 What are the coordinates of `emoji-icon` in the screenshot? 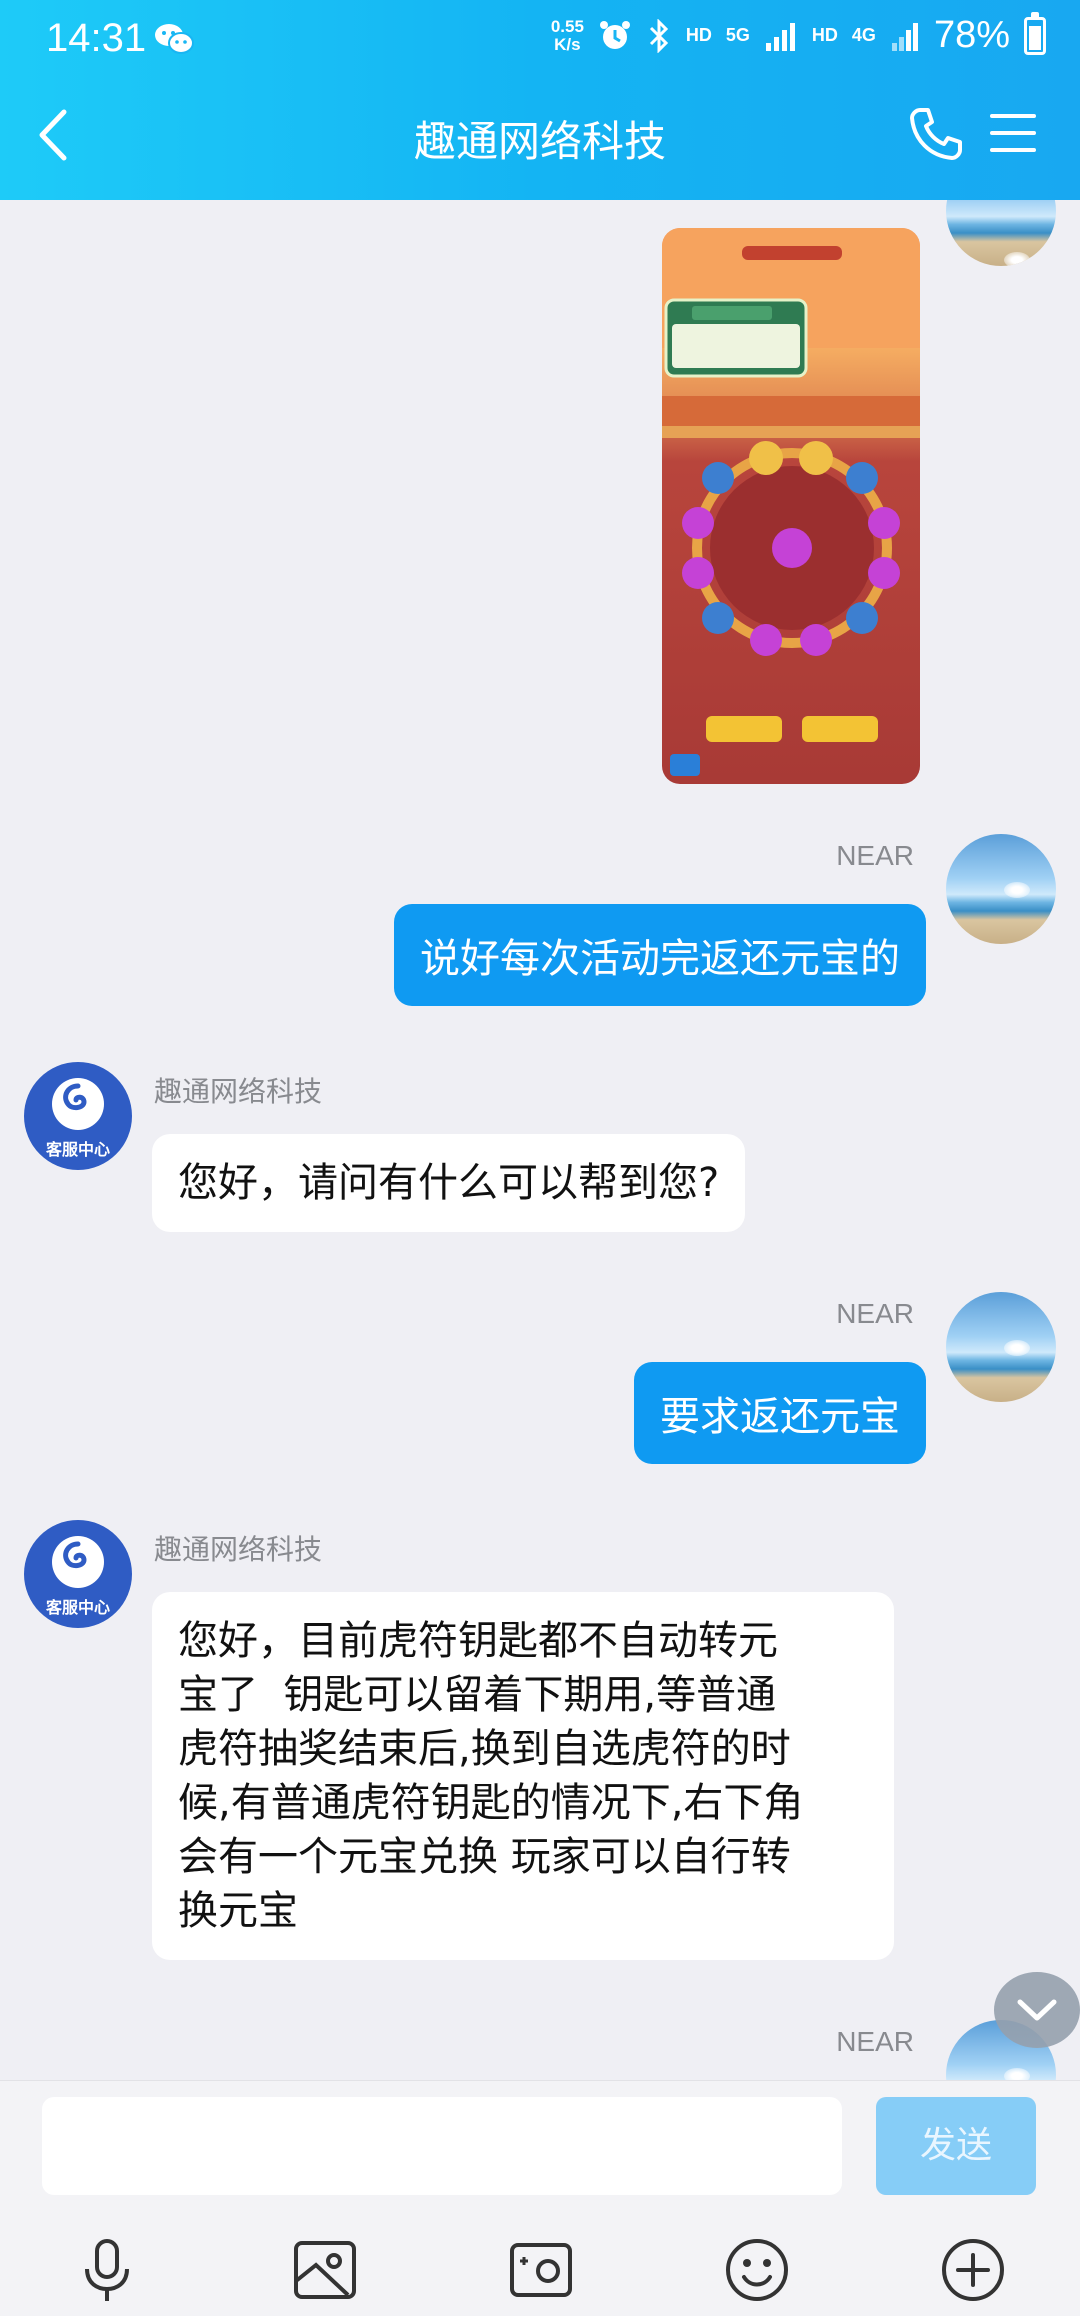 It's located at (757, 2270).